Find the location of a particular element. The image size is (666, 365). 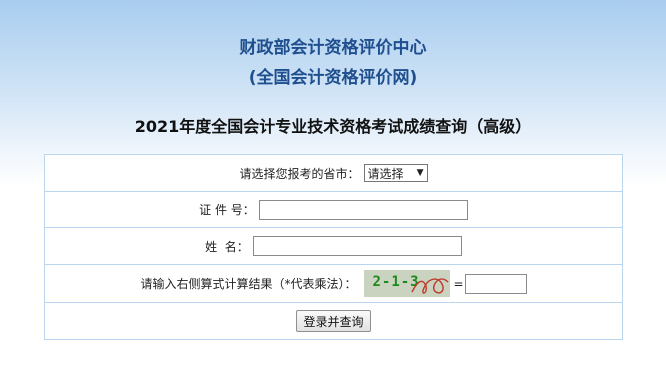

id-number-input is located at coordinates (363, 209).